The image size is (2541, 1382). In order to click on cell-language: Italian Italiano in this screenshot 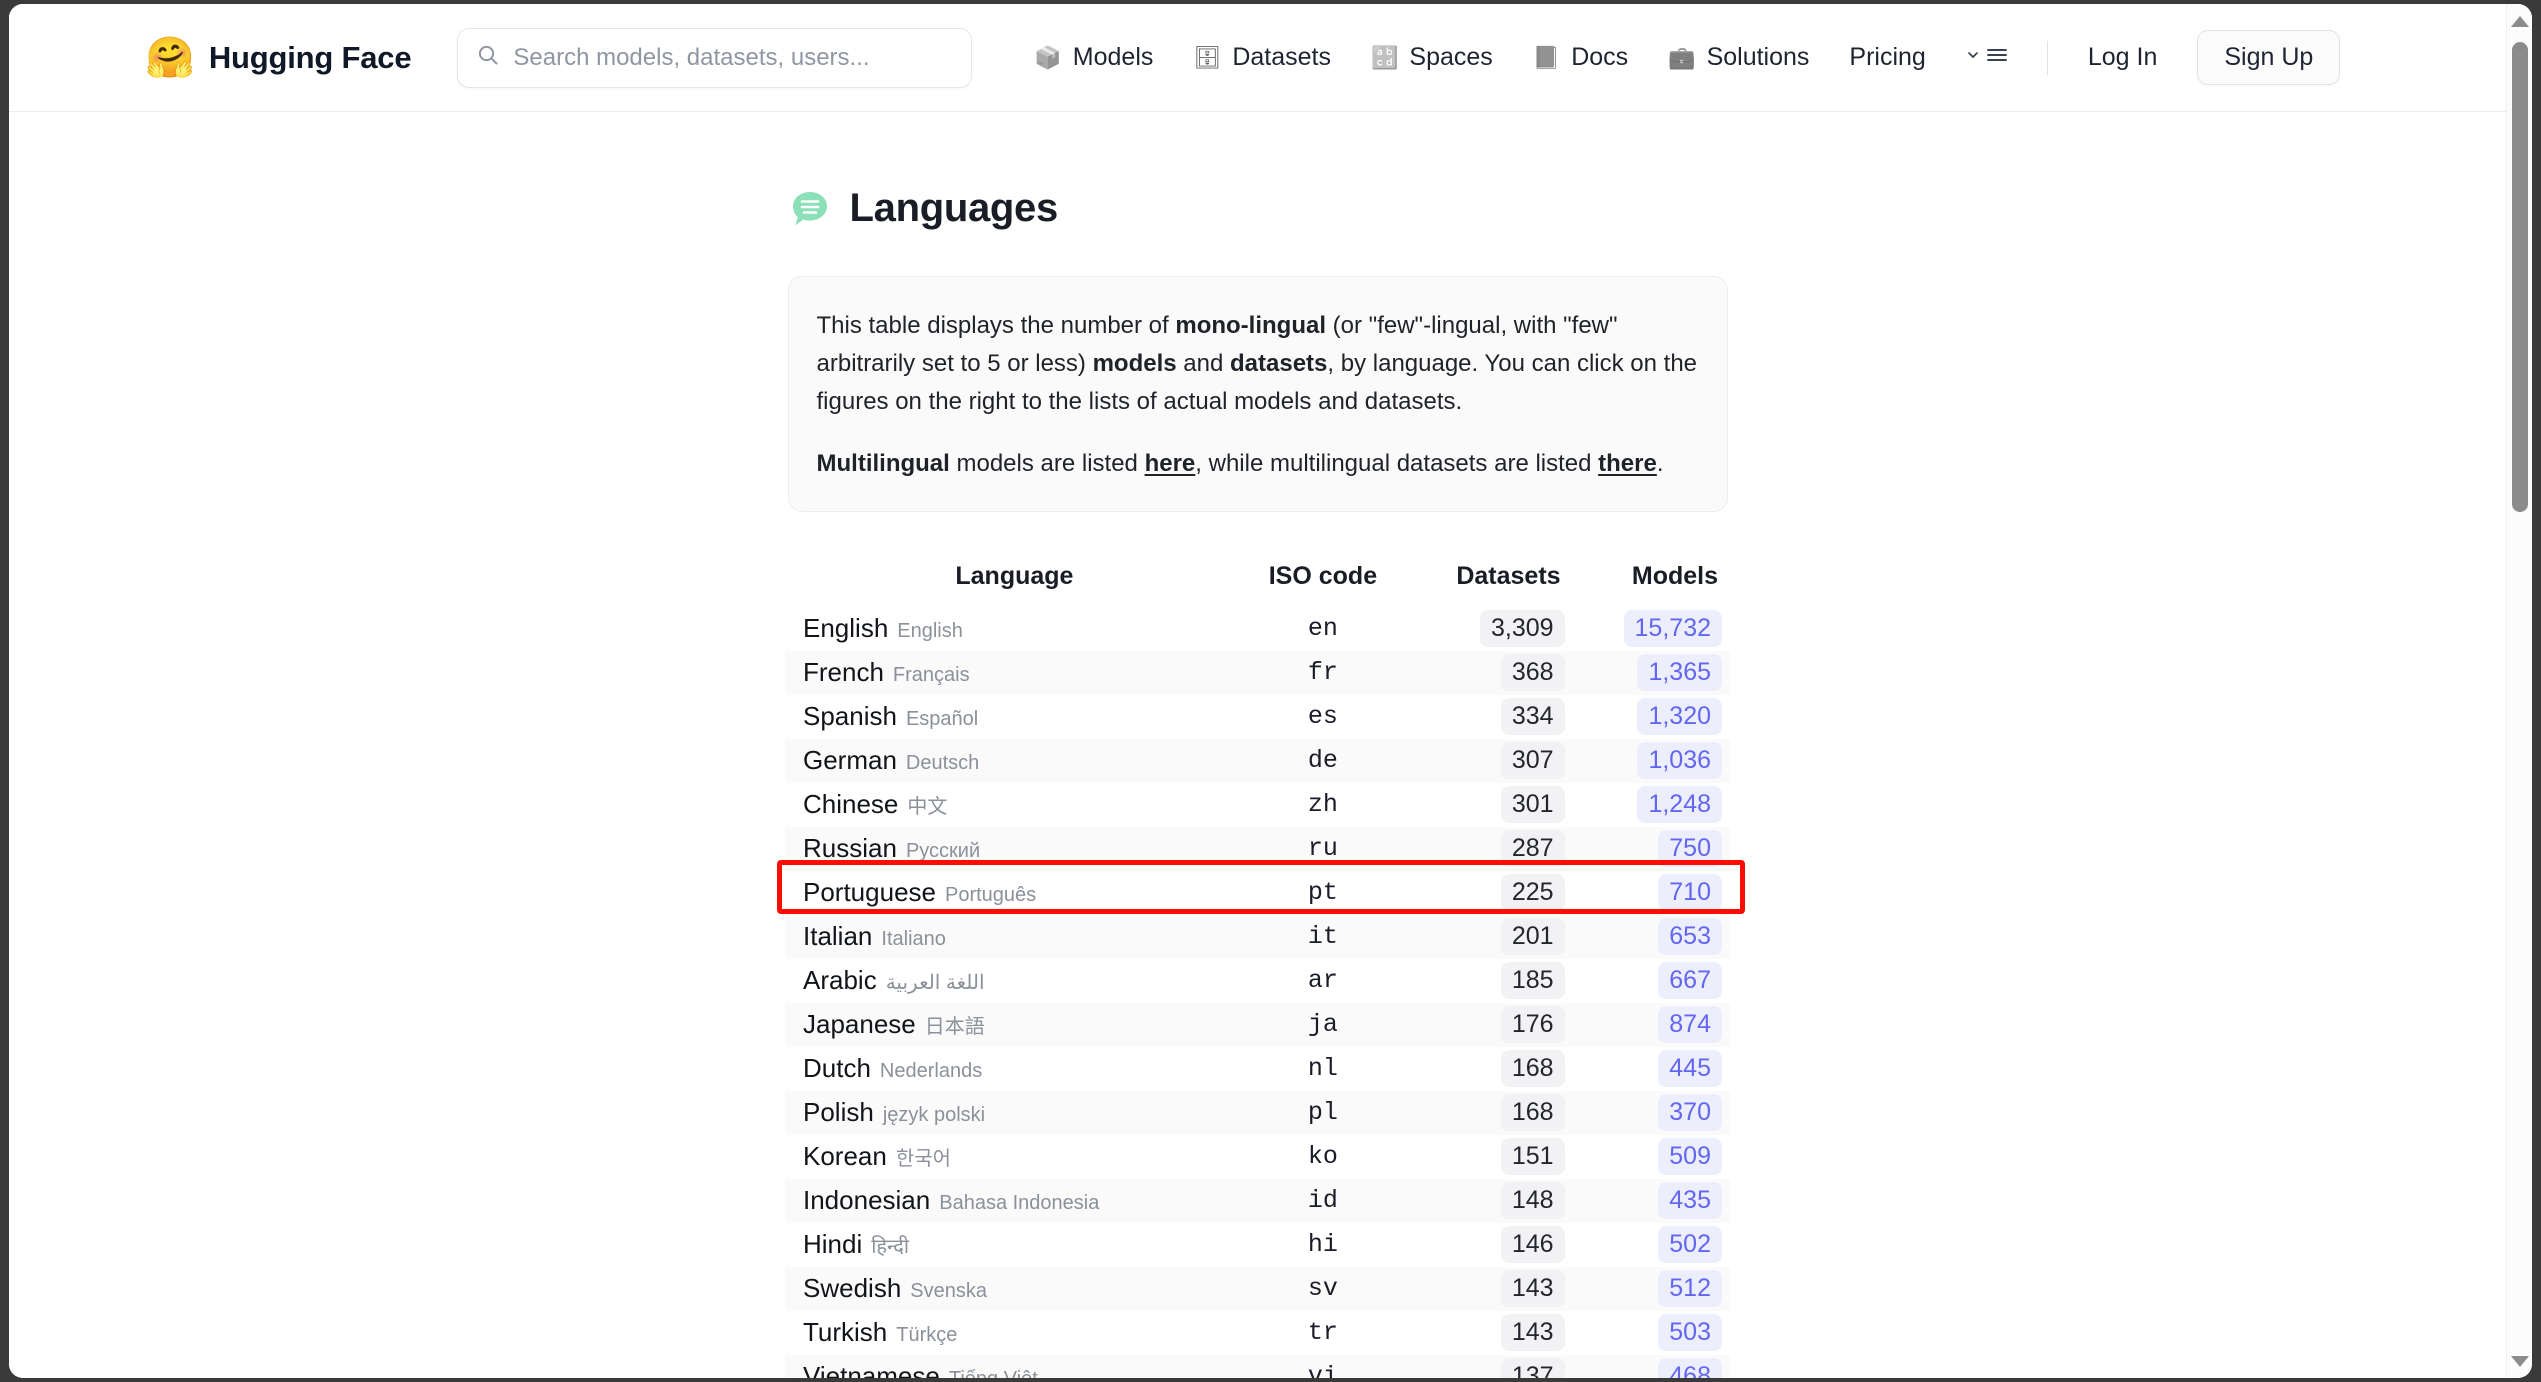, I will do `click(1014, 937)`.